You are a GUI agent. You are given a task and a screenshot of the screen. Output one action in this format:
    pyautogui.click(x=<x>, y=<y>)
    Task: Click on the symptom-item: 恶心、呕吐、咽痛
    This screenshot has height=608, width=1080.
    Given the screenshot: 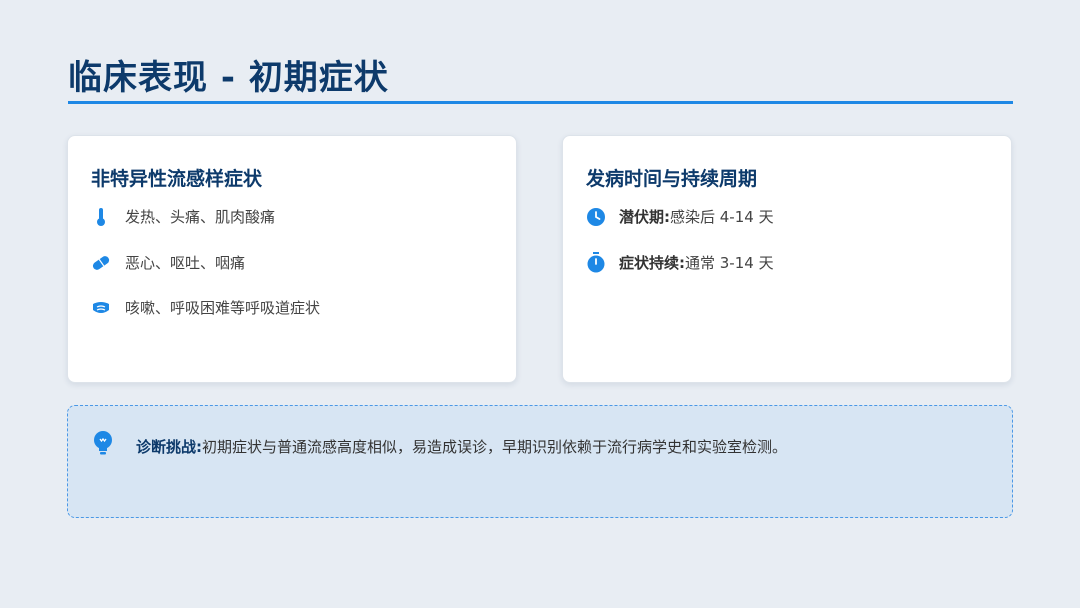 What is the action you would take?
    pyautogui.click(x=168, y=262)
    